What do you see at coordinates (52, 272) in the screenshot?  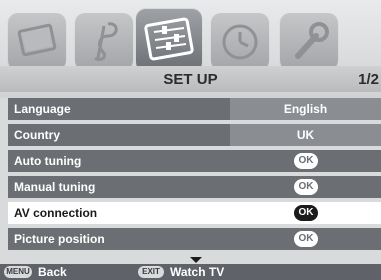 I see `back-label: Back` at bounding box center [52, 272].